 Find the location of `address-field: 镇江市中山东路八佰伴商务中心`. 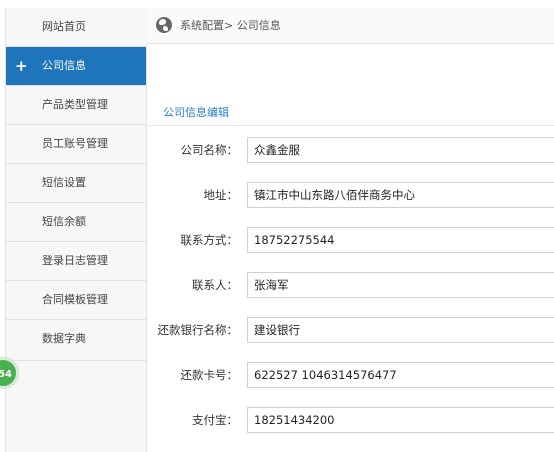

address-field: 镇江市中山东路八佰伴商务中心 is located at coordinates (400, 195).